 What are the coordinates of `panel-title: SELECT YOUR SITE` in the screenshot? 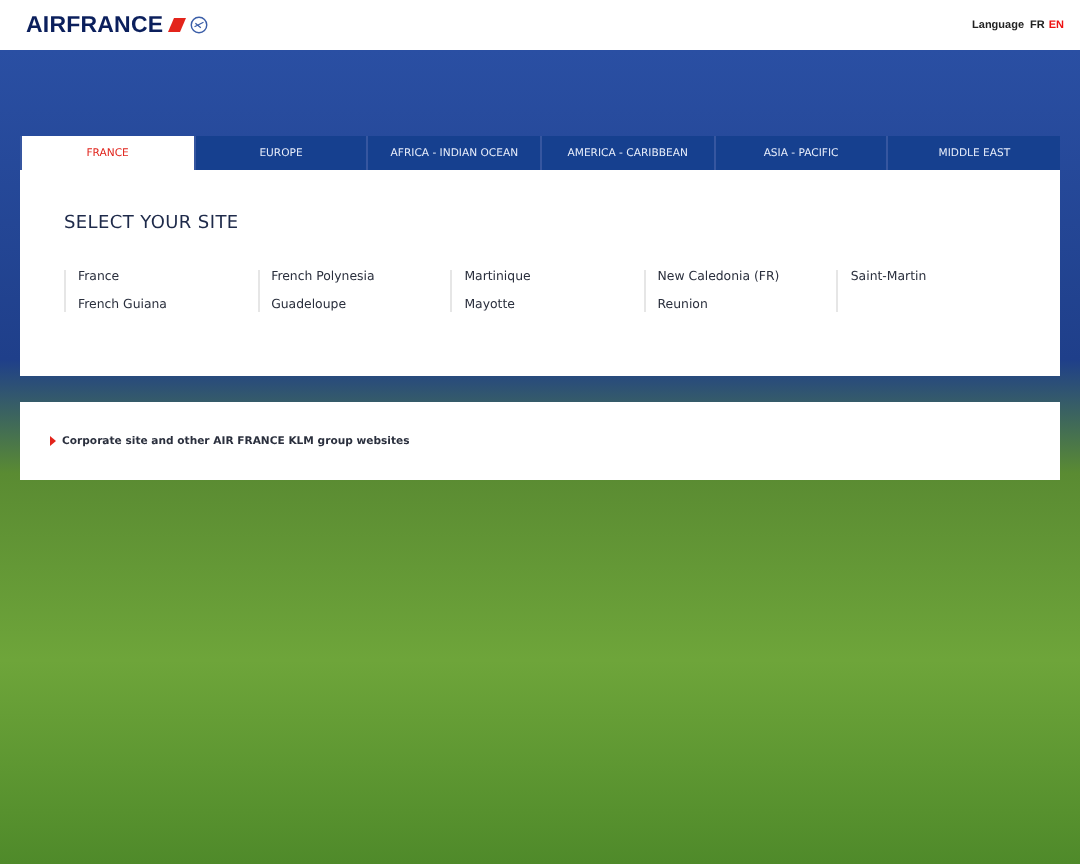 It's located at (152, 224).